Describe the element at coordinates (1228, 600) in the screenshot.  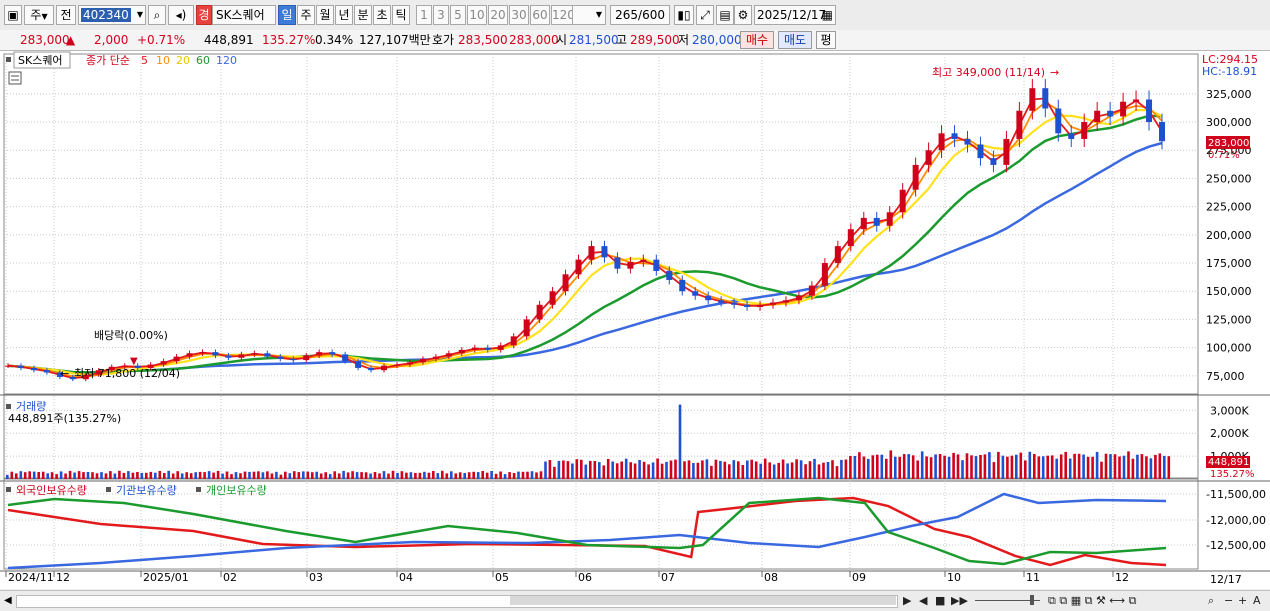
I see `zoom-out-button: −` at that location.